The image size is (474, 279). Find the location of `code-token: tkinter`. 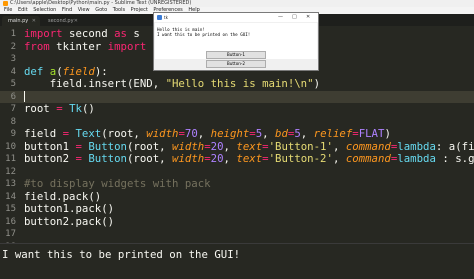

code-token: tkinter is located at coordinates (78, 46).